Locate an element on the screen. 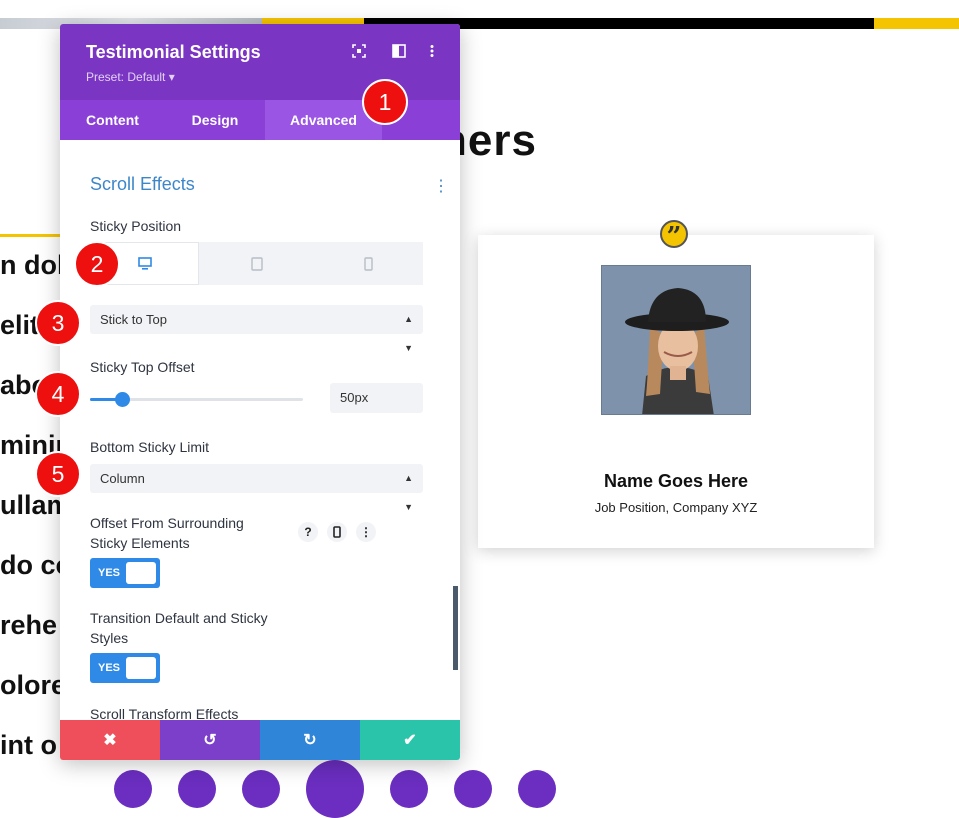 The height and width of the screenshot is (818, 959). check-icon: ✔ is located at coordinates (410, 740).